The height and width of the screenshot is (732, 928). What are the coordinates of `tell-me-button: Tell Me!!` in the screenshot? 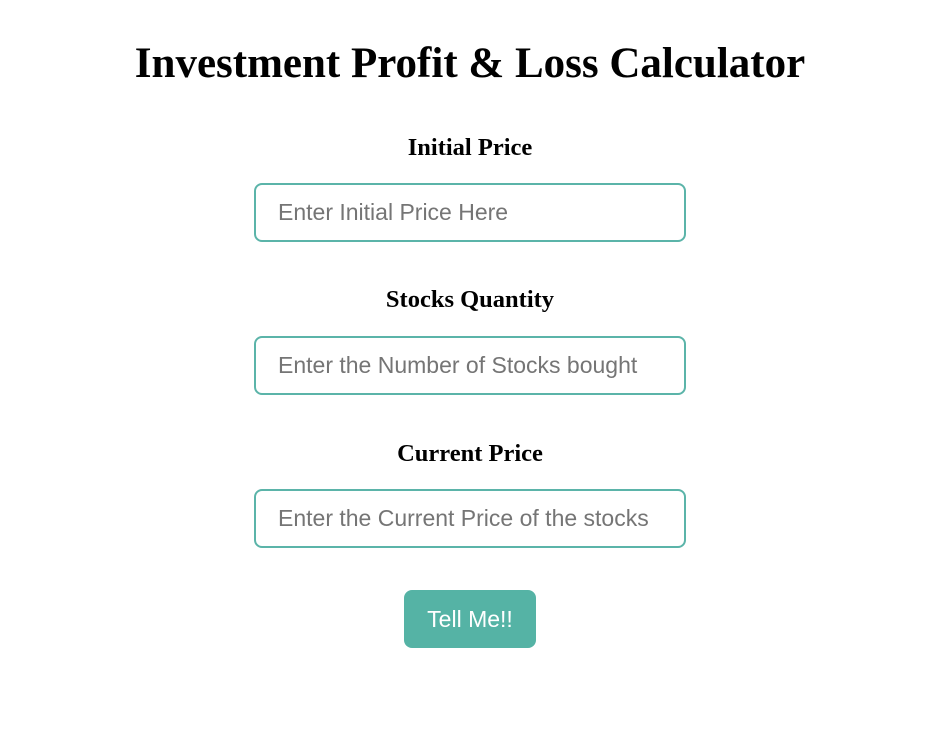 It's located at (470, 619).